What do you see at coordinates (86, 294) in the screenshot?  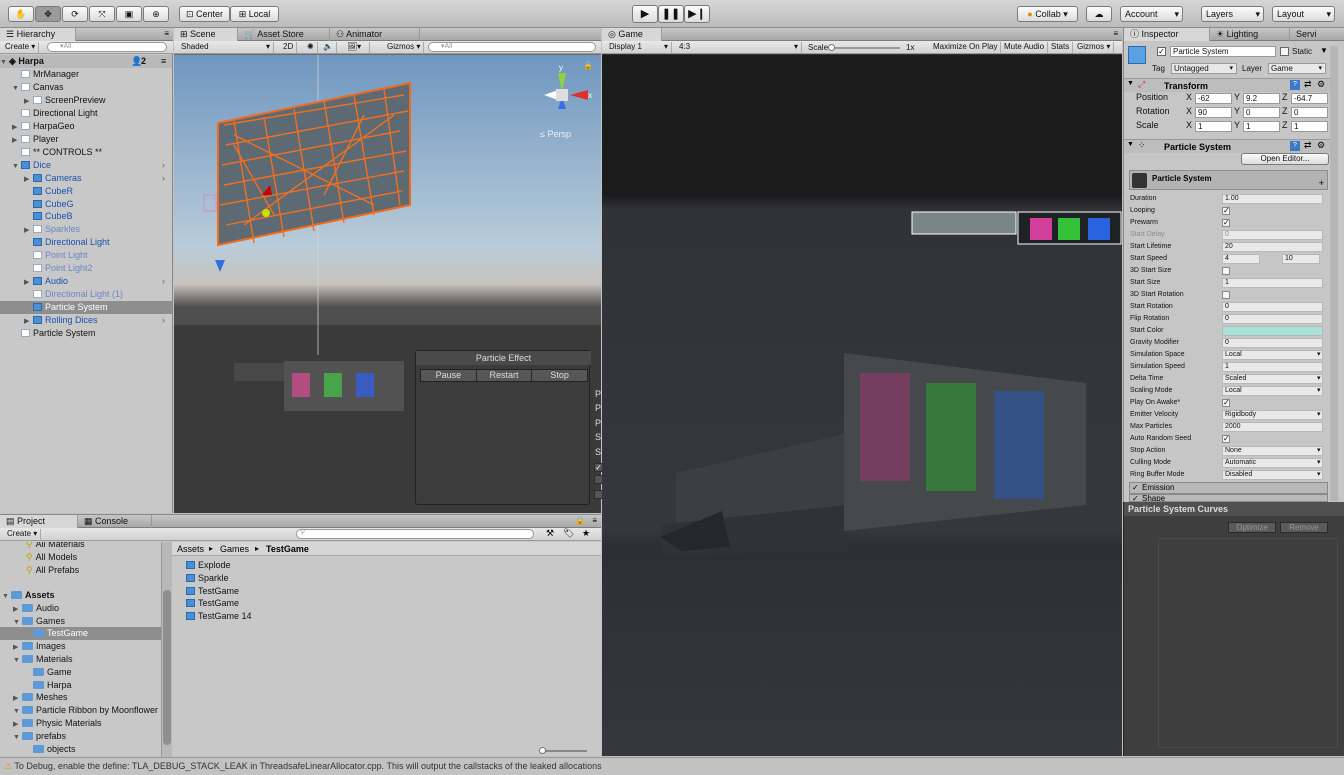 I see `hierarchy-item: Directional Light (1)` at bounding box center [86, 294].